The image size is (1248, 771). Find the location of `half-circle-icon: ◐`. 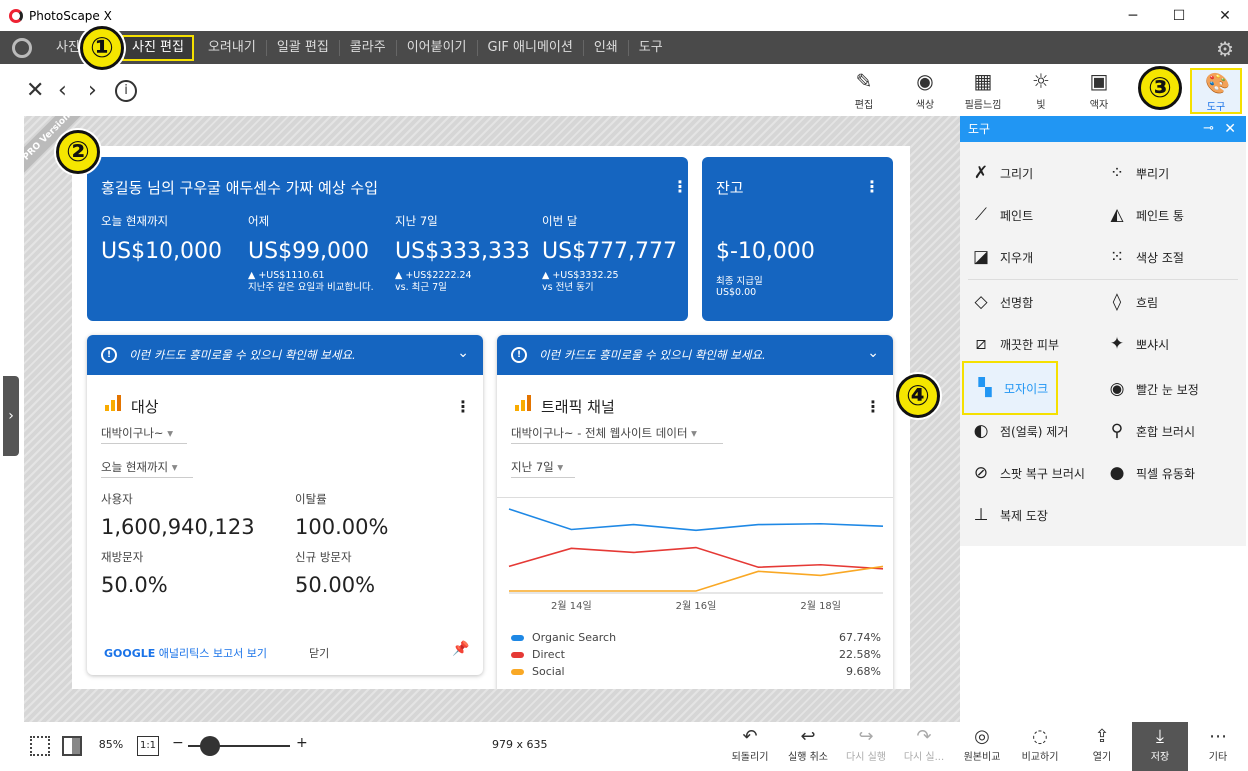

half-circle-icon: ◐ is located at coordinates (981, 431).